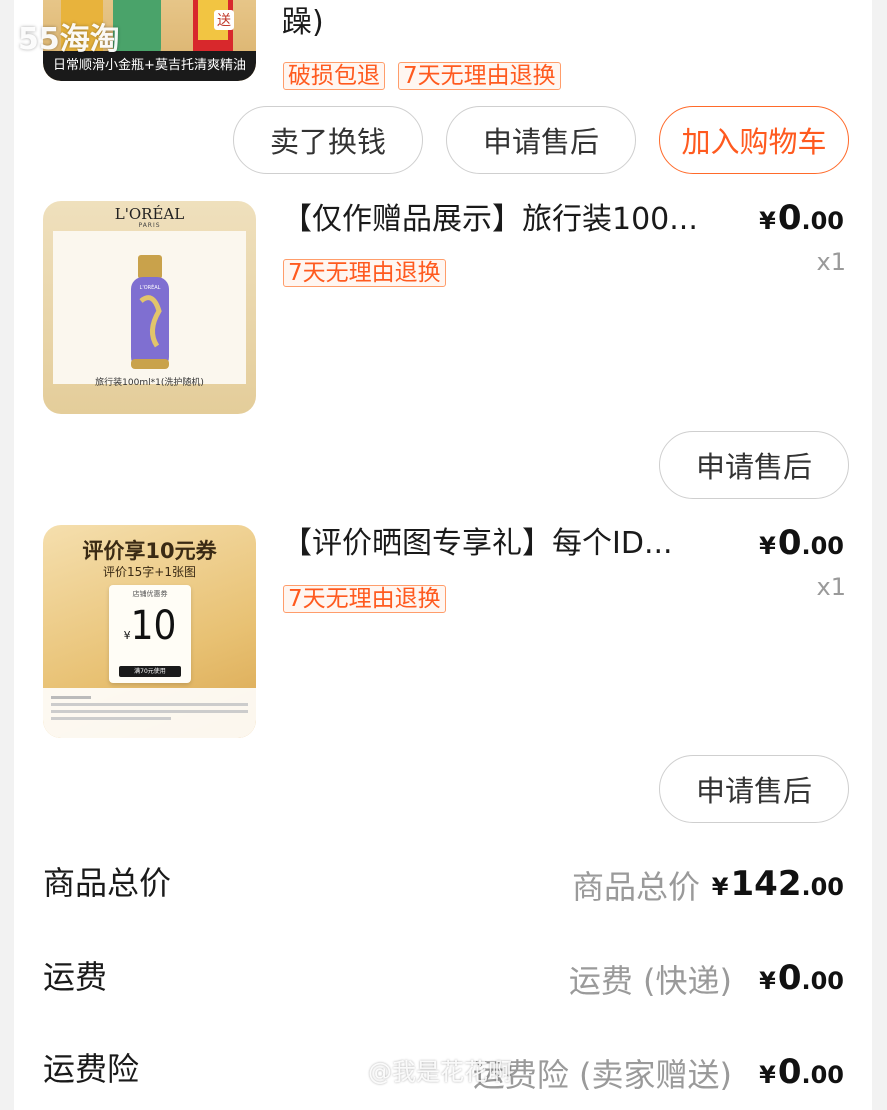 This screenshot has height=1110, width=887. I want to click on coupon-value: ¥10, so click(150, 626).